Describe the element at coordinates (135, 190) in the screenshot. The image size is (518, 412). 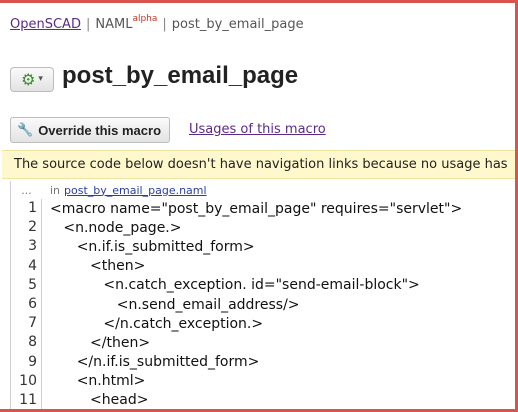
I see `file-link: post_by_email_page.naml` at that location.